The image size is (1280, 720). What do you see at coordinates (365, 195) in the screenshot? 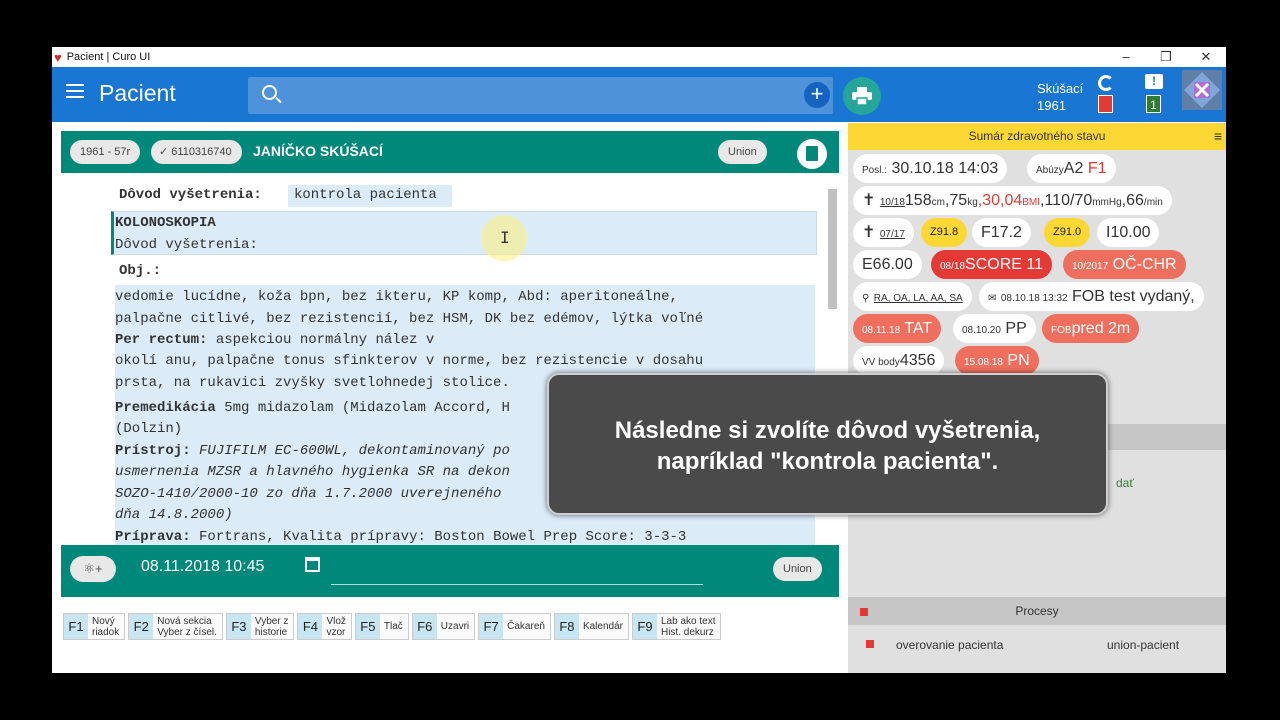
I see `reason-value: kontrola pacienta` at bounding box center [365, 195].